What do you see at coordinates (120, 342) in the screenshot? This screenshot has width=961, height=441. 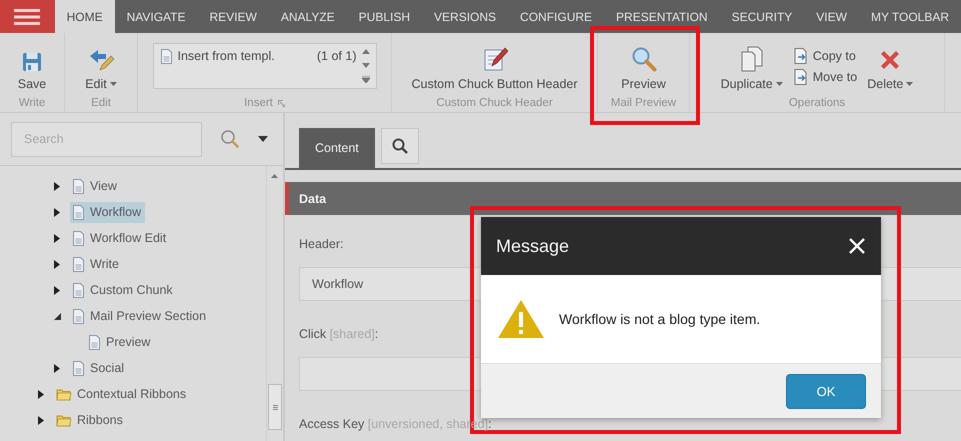 I see `tree-item: Preview` at bounding box center [120, 342].